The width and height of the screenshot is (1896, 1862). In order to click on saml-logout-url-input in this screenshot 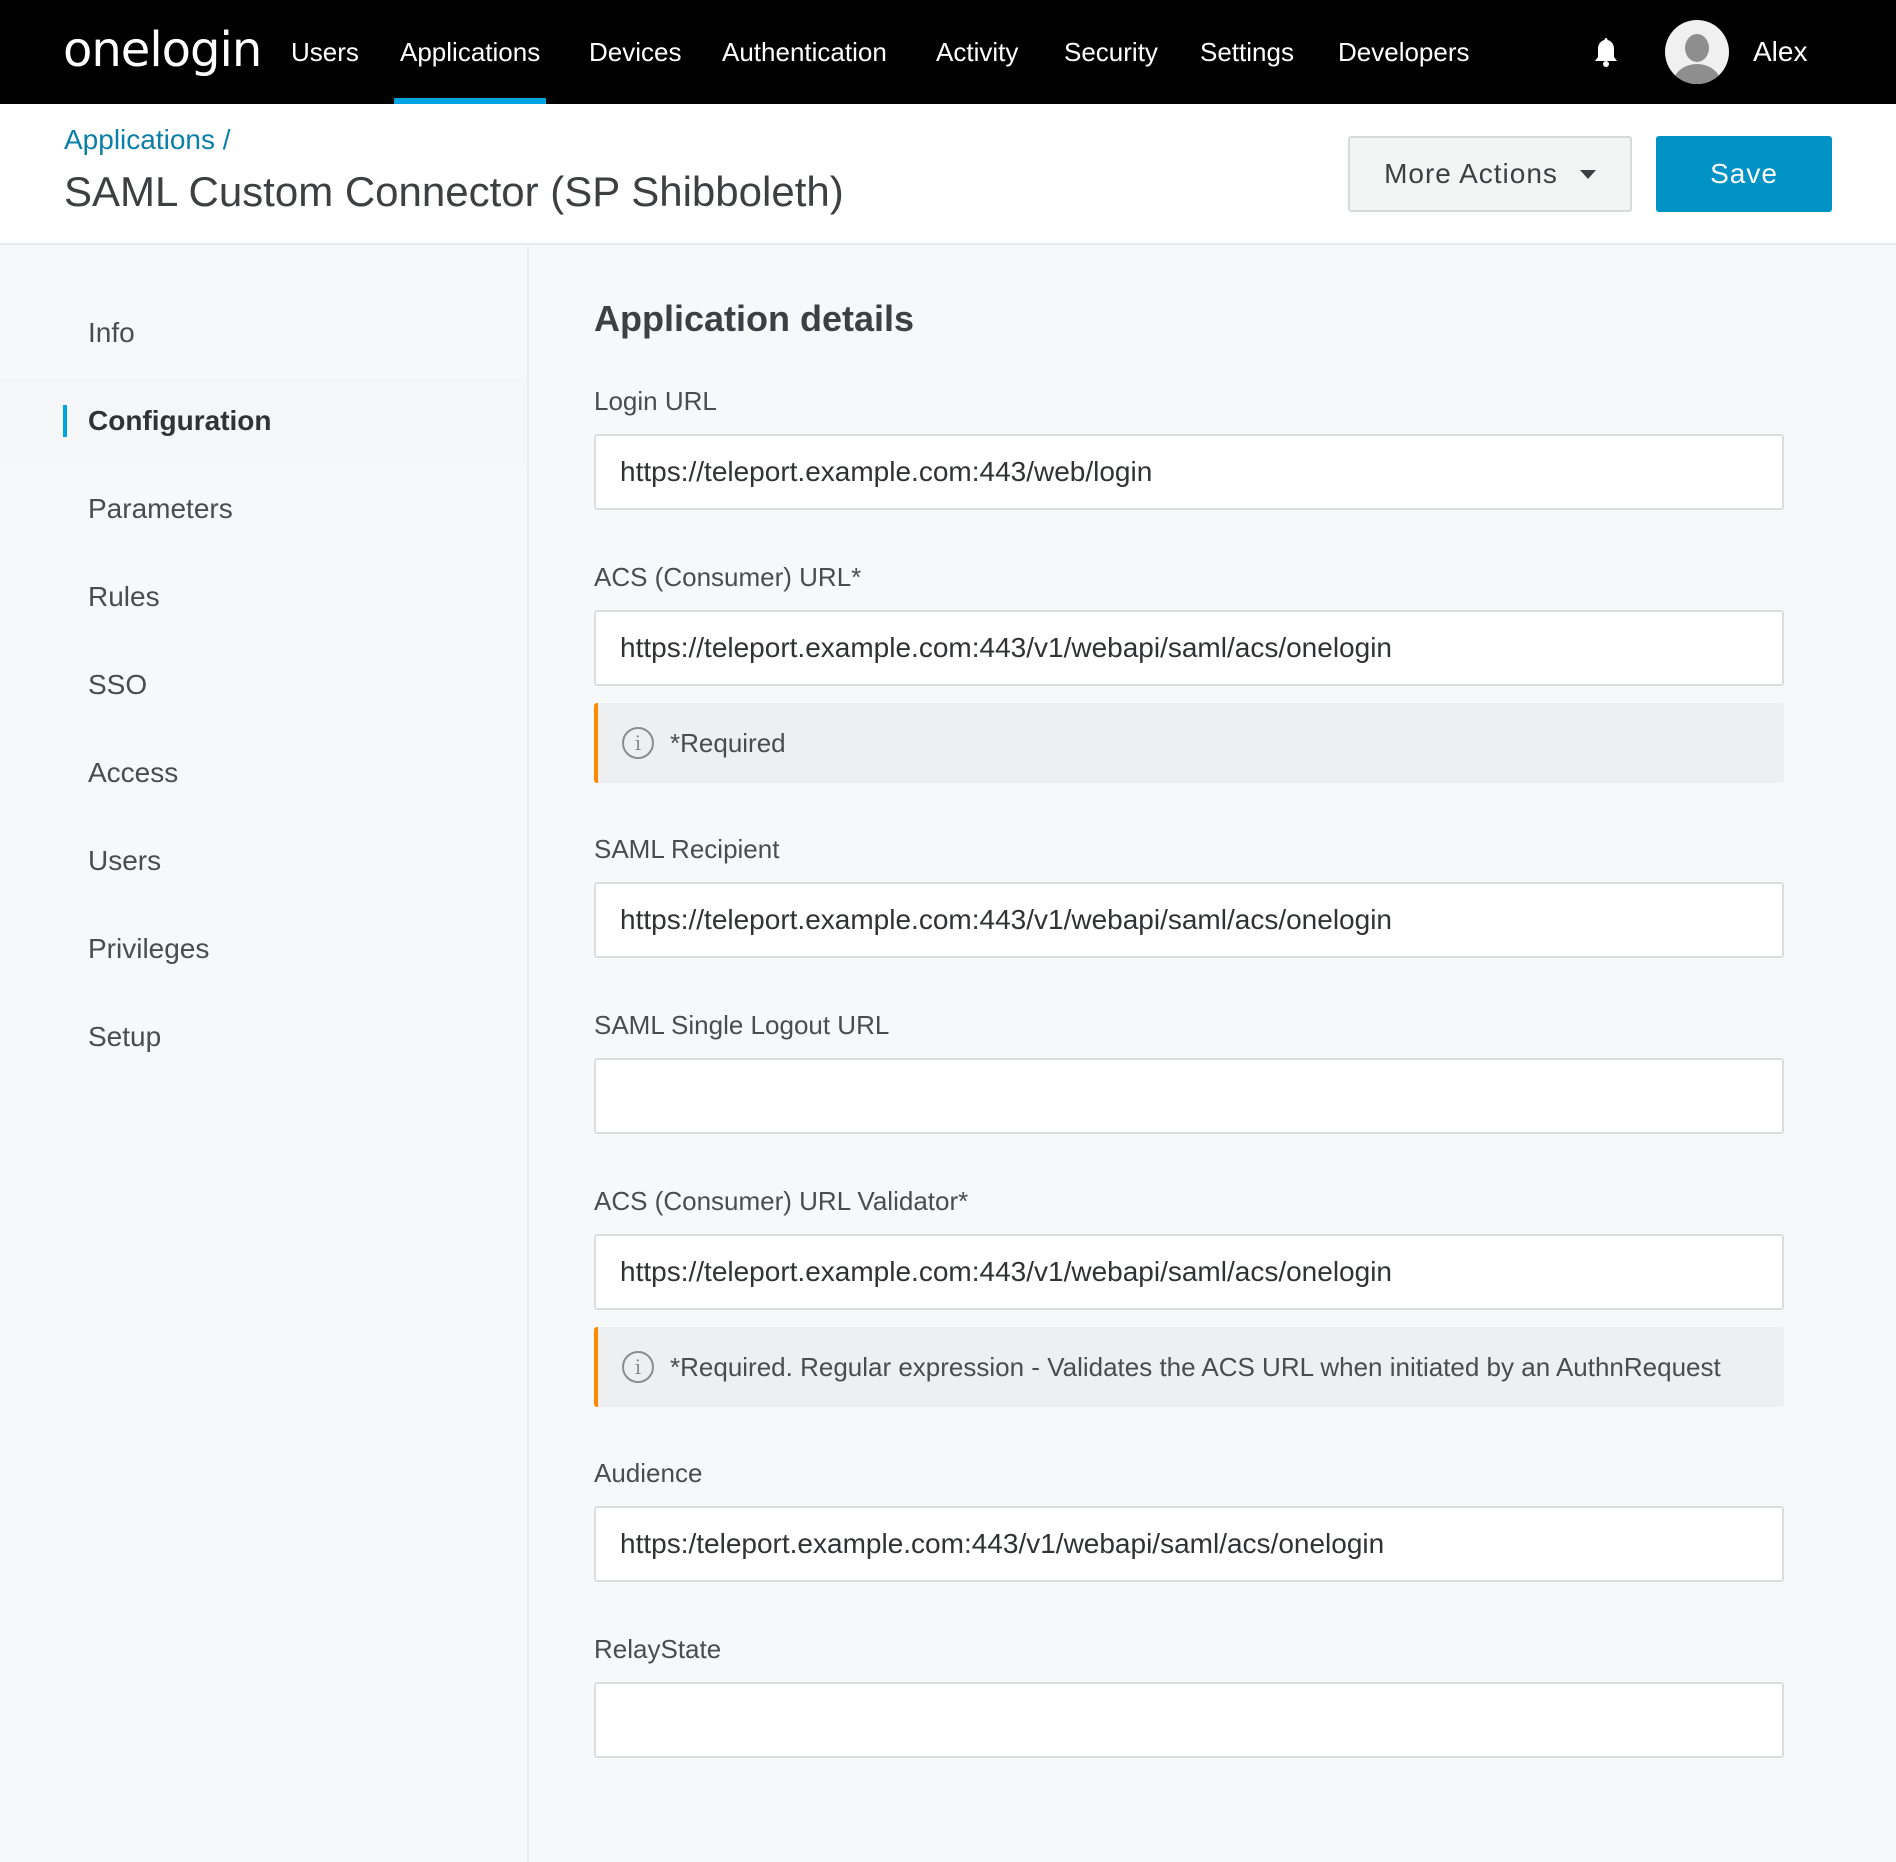, I will do `click(1189, 1096)`.